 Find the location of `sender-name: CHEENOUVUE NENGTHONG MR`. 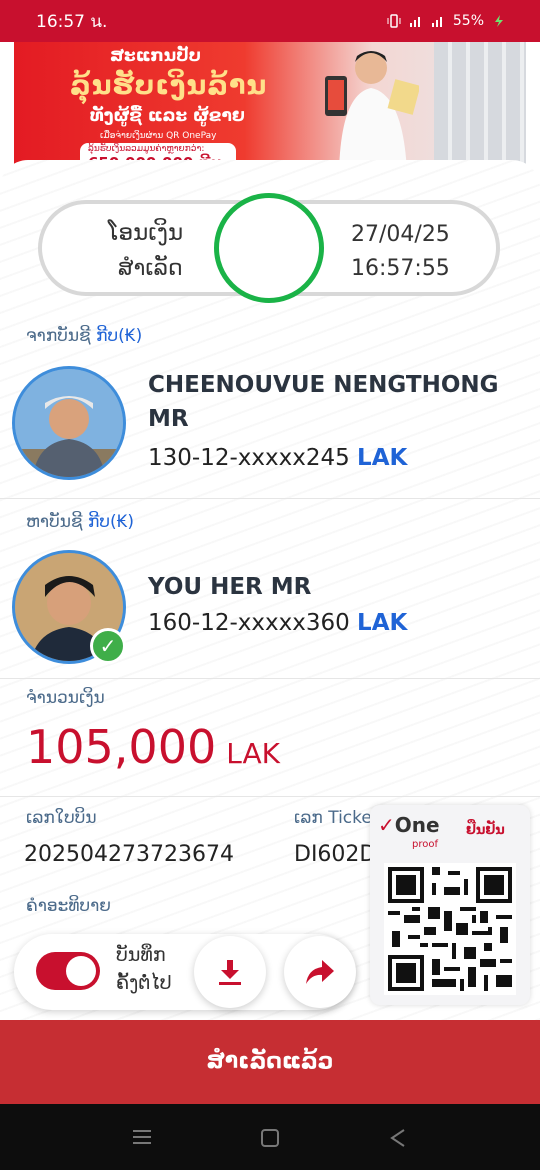

sender-name: CHEENOUVUE NENGTHONG MR is located at coordinates (323, 402).